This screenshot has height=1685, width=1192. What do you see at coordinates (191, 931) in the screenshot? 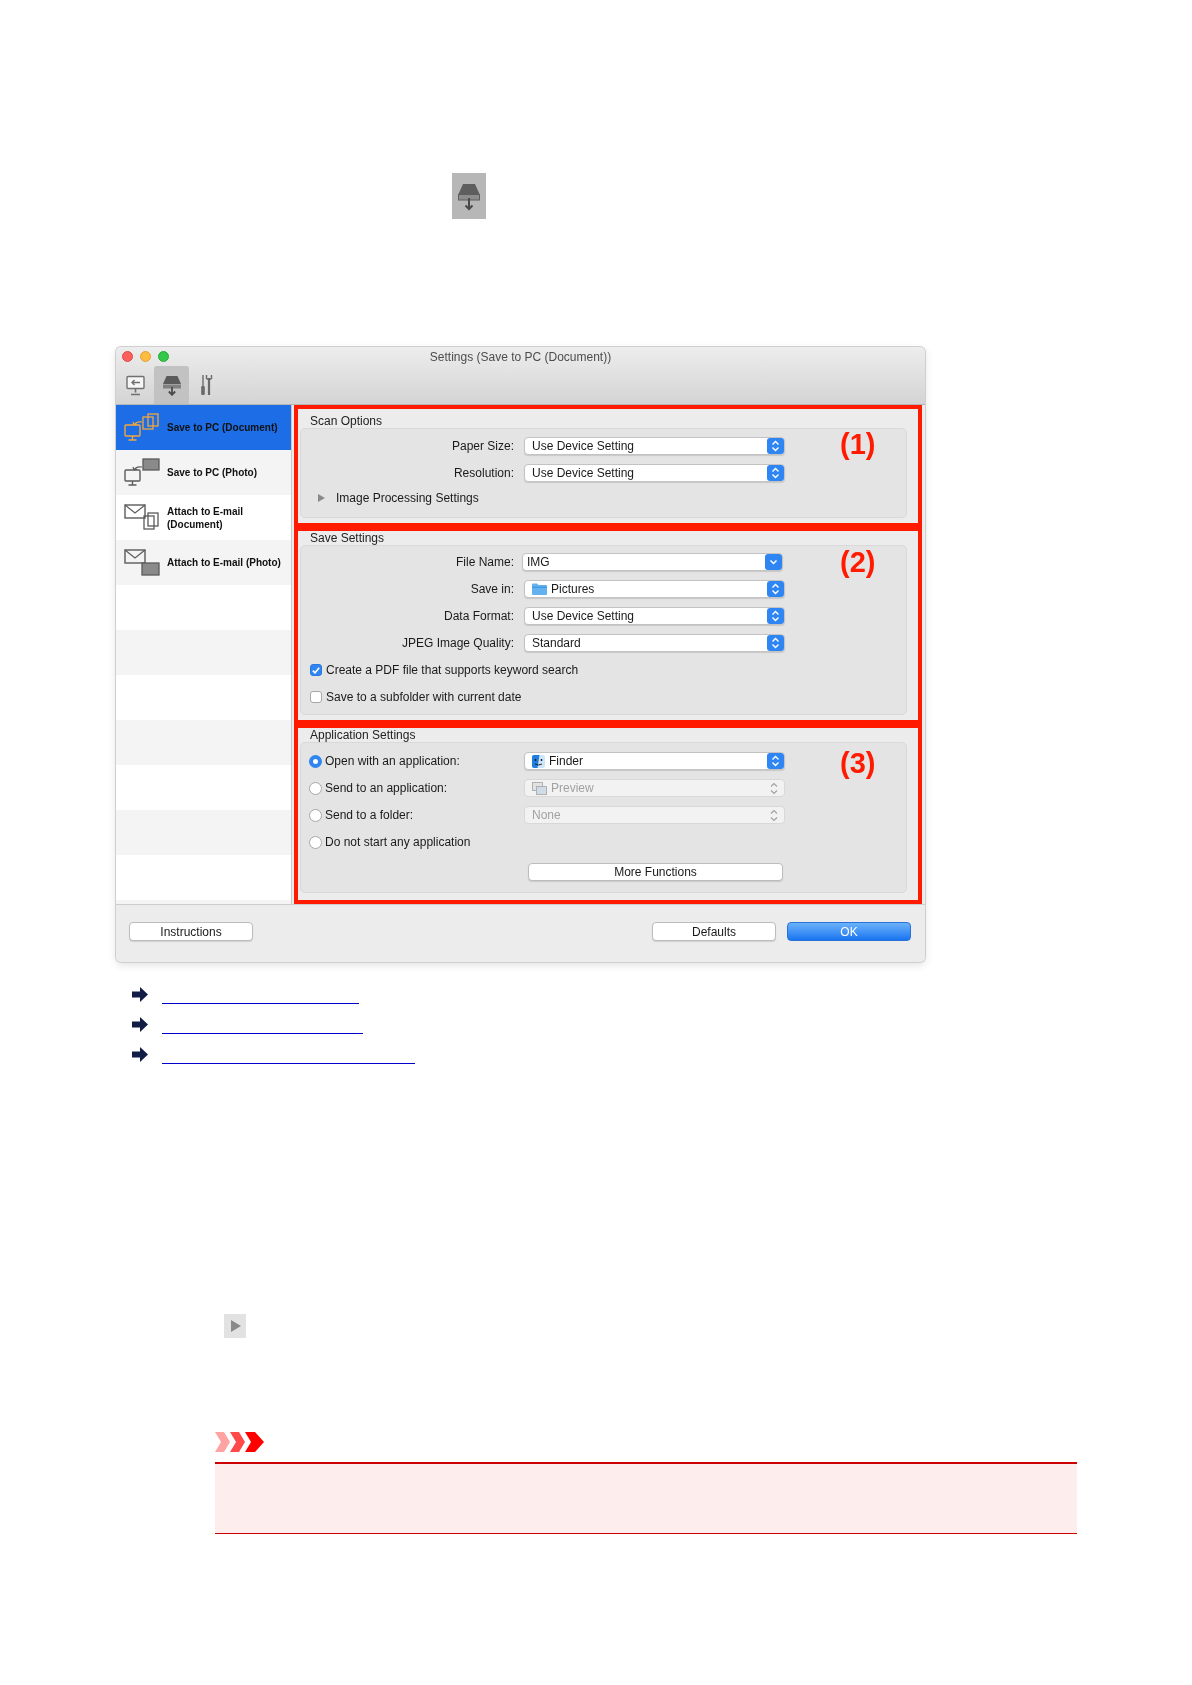
I see `push-button: Instructions` at bounding box center [191, 931].